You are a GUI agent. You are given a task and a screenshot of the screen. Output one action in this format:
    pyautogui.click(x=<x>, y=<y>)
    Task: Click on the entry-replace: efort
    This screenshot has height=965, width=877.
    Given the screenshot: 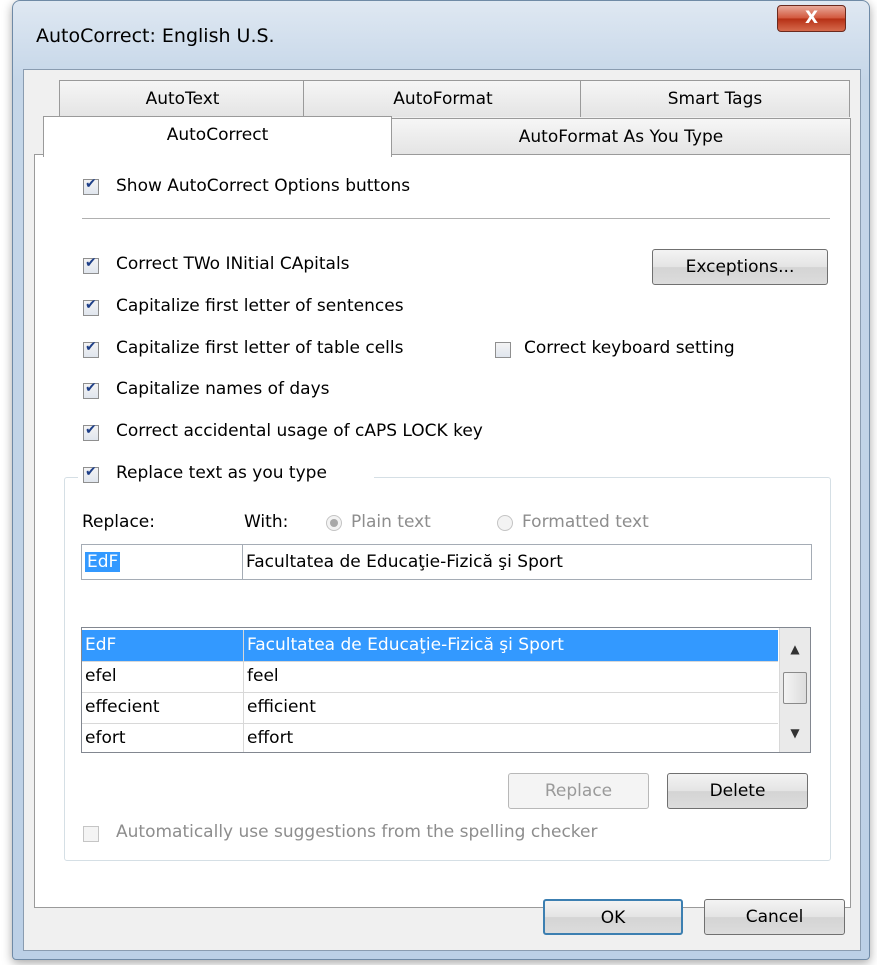 What is the action you would take?
    pyautogui.click(x=163, y=737)
    